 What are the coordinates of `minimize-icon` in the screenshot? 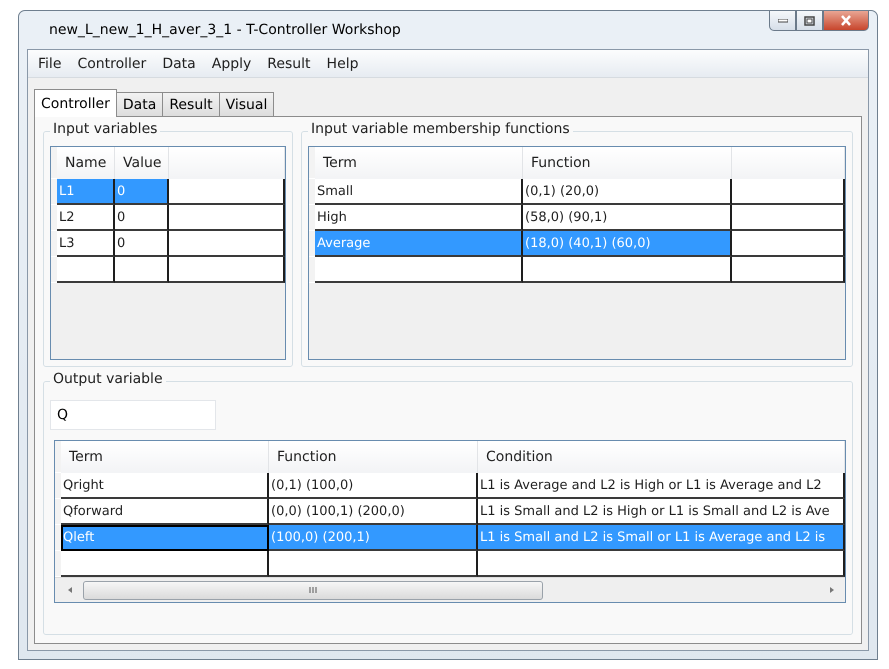 It's located at (783, 20).